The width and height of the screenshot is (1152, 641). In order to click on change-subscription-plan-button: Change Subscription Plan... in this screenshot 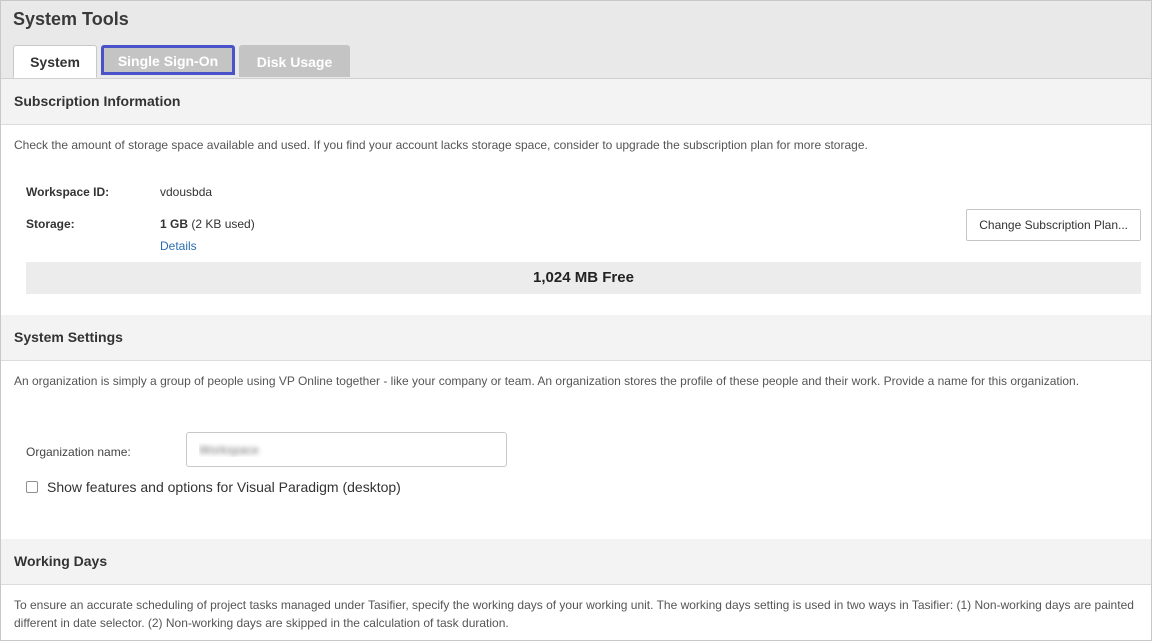, I will do `click(1053, 225)`.